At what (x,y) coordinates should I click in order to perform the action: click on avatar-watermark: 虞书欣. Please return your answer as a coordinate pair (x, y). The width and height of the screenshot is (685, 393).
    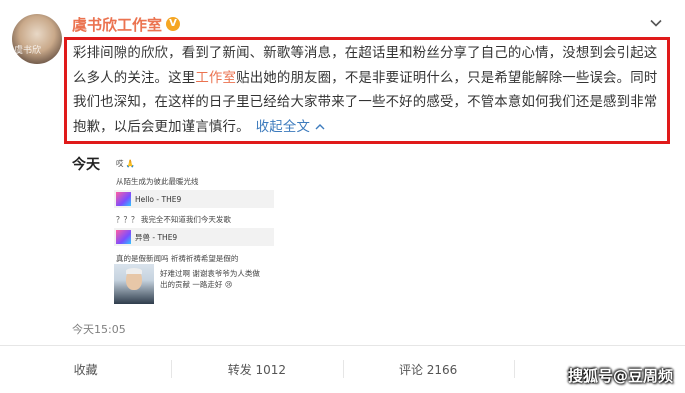
    Looking at the image, I should click on (28, 51).